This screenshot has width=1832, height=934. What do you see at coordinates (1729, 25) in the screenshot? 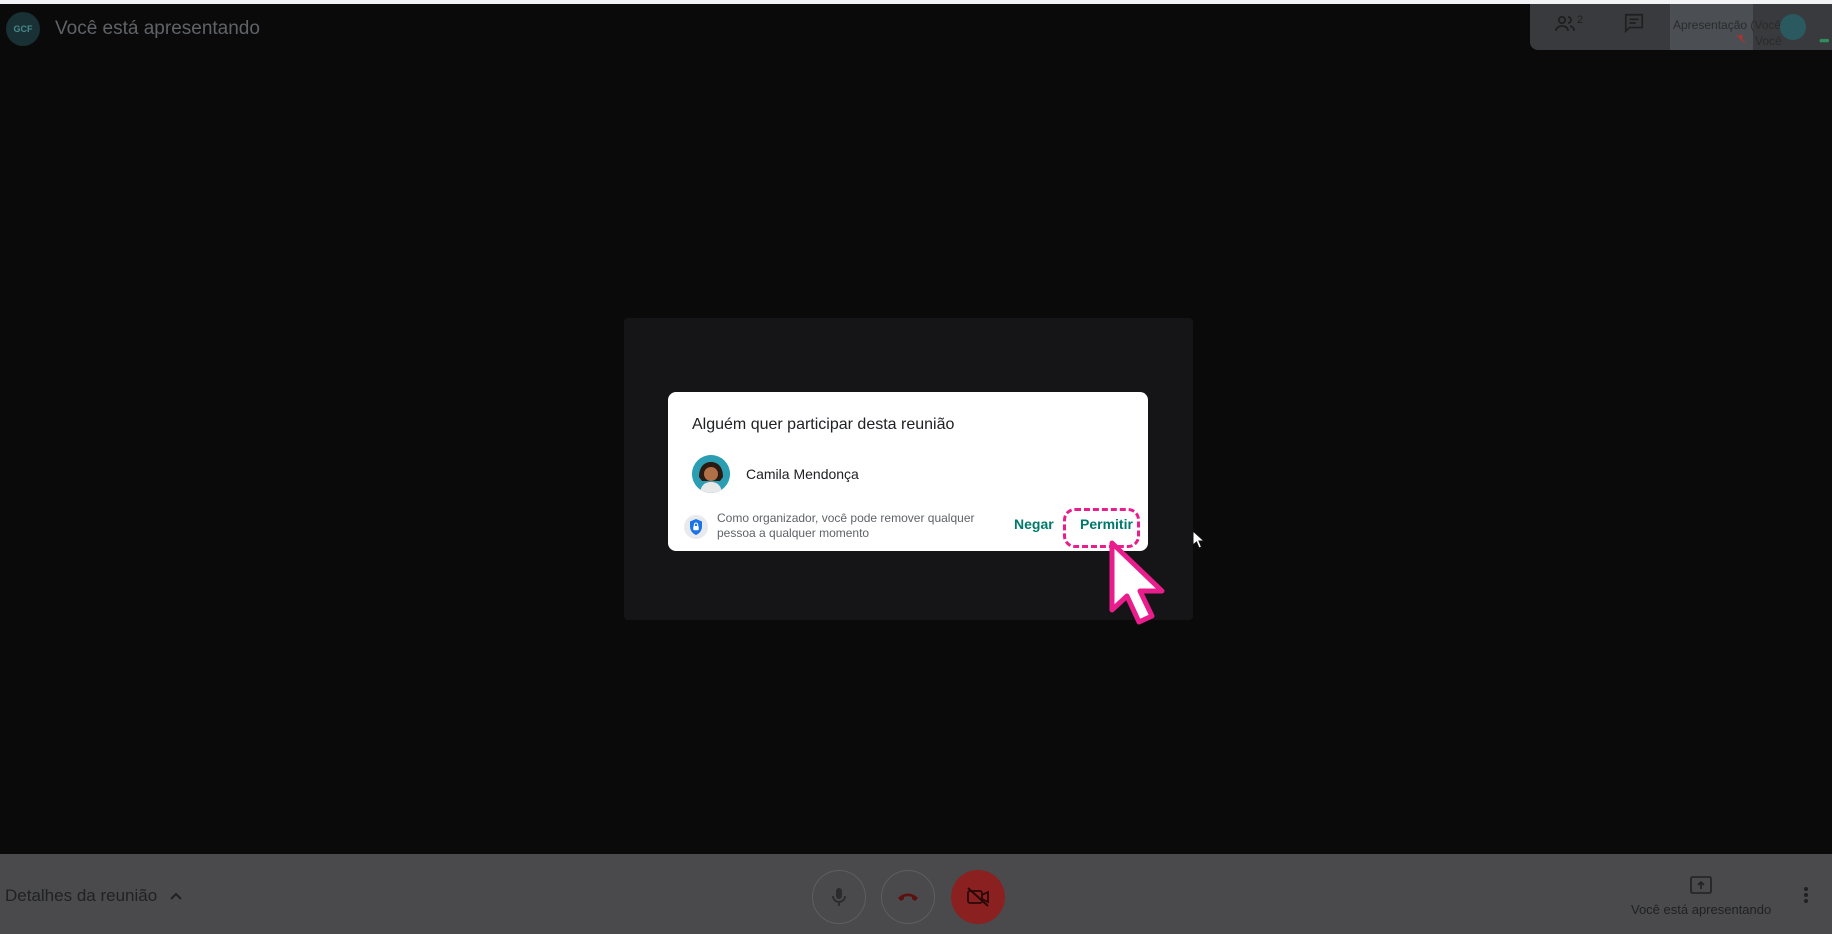
I see `presentation-tile-label: Apresentação (Você)` at bounding box center [1729, 25].